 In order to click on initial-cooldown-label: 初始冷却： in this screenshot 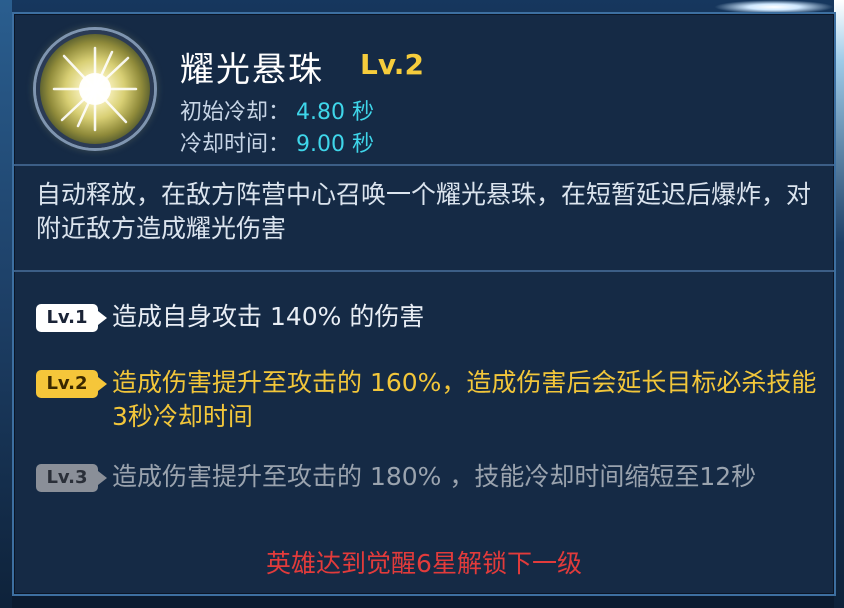, I will do `click(235, 112)`.